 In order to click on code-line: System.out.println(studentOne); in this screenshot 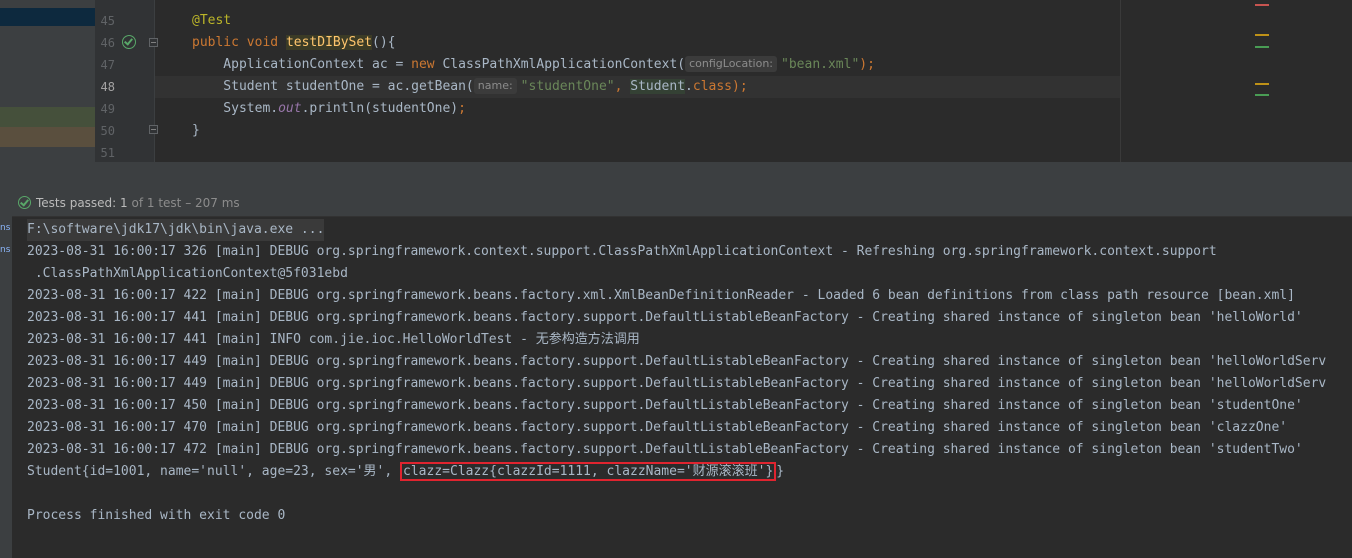, I will do `click(329, 109)`.